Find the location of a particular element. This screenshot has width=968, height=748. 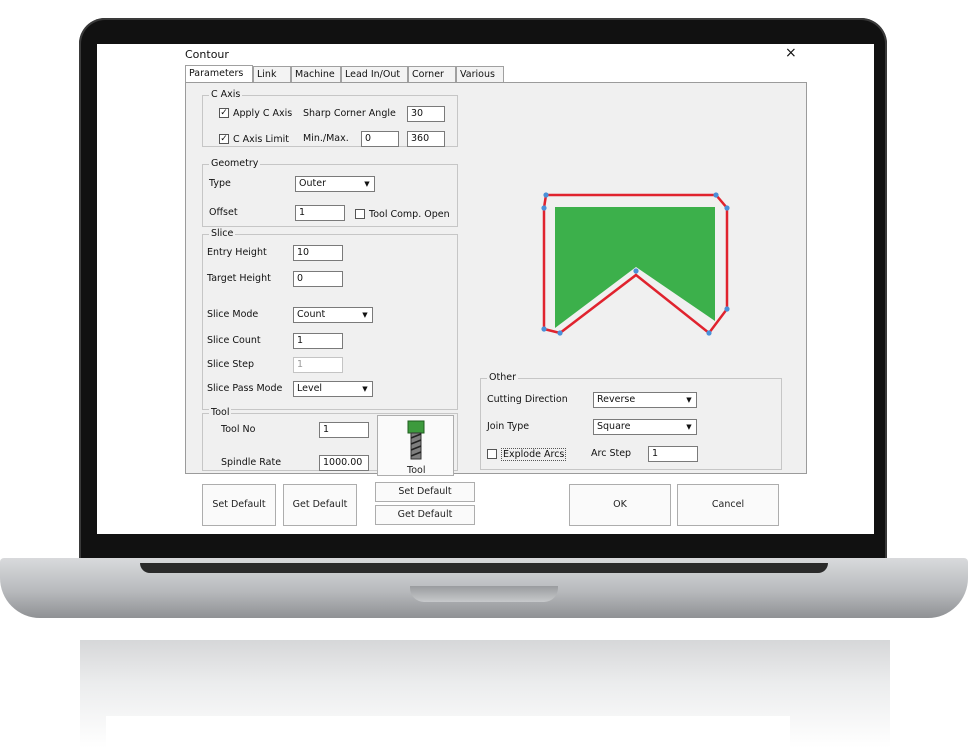

type-select: Outer ▼ is located at coordinates (335, 184).